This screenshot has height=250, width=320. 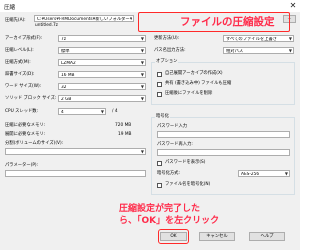 What do you see at coordinates (223, 134) in the screenshot?
I see `password-input` at bounding box center [223, 134].